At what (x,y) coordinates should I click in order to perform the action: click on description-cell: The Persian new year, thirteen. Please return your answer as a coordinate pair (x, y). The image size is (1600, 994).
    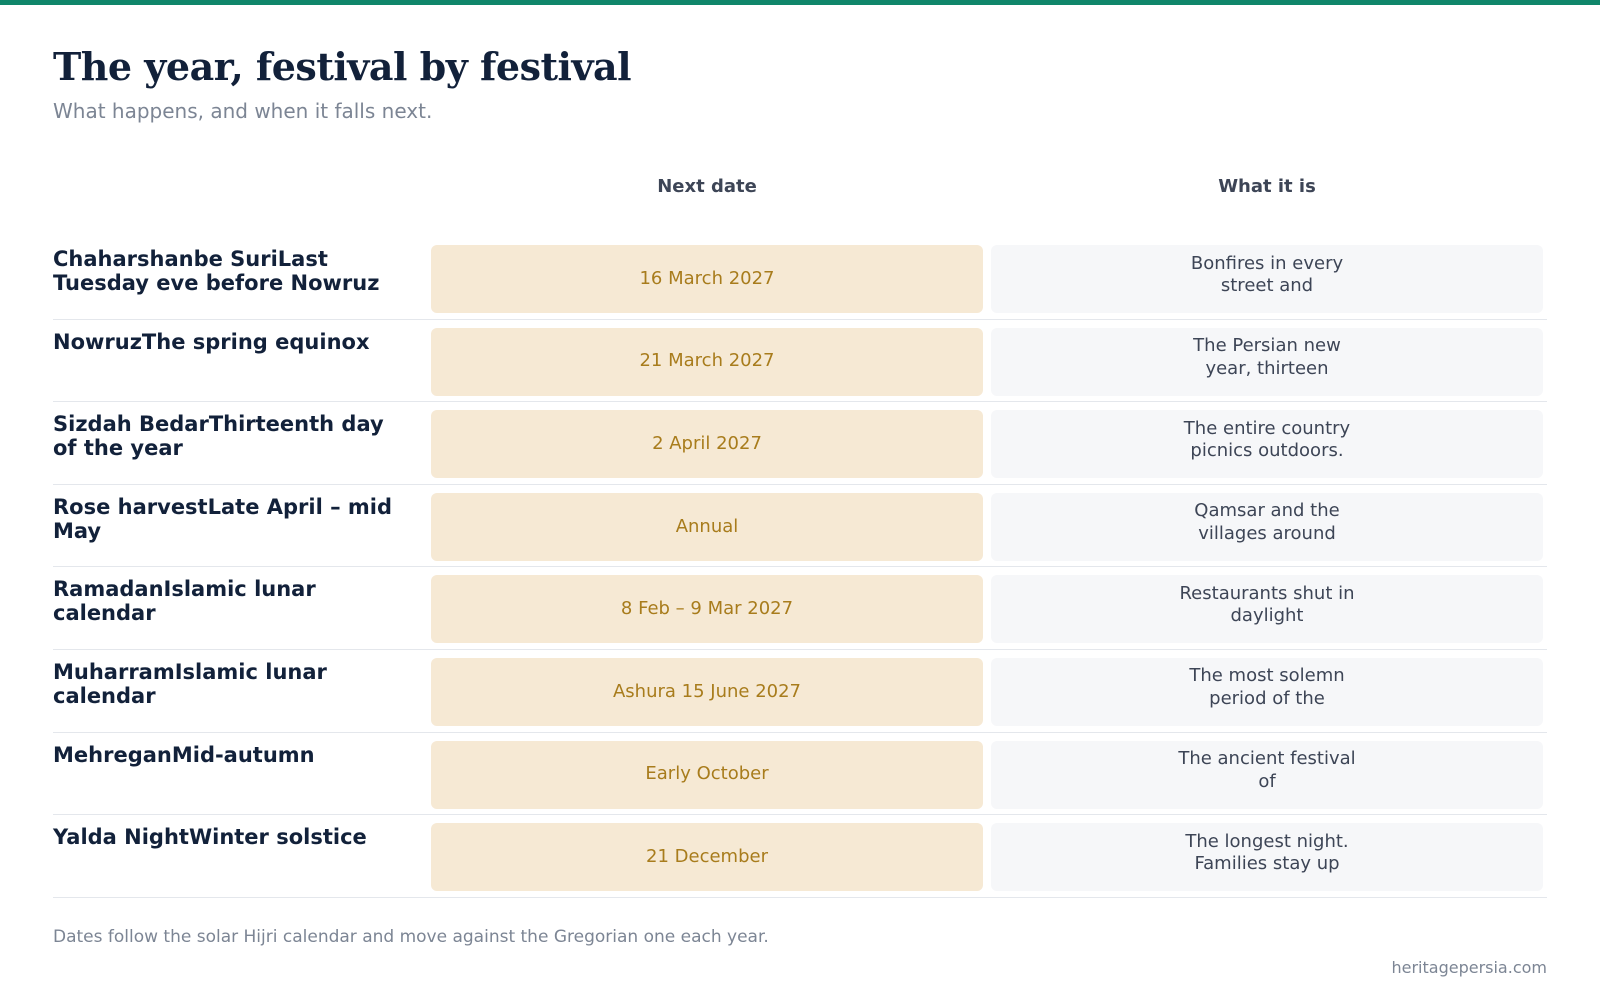
    Looking at the image, I should click on (1267, 361).